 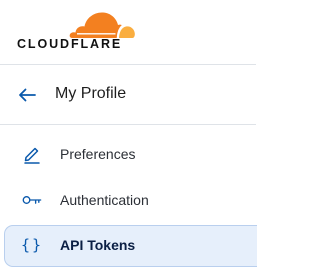 What do you see at coordinates (32, 154) in the screenshot?
I see `pencil-icon` at bounding box center [32, 154].